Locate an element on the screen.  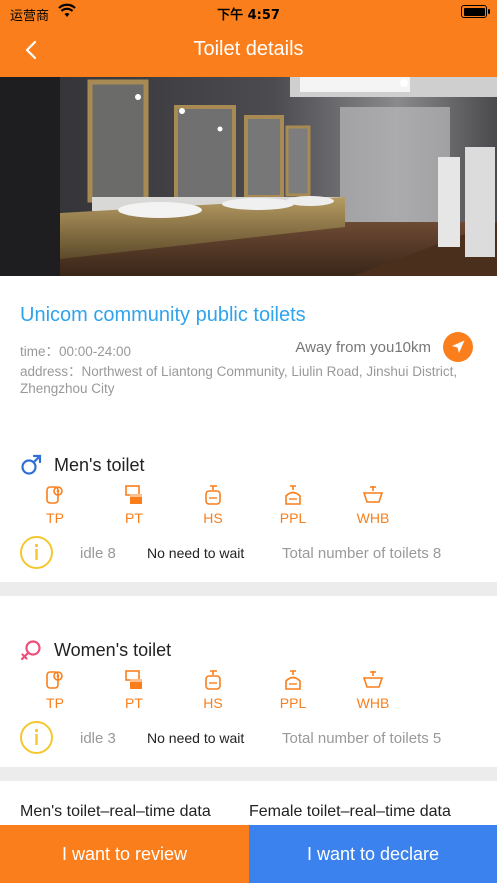
status-bar: 运营商 下午 4:57 is located at coordinates (248, 12).